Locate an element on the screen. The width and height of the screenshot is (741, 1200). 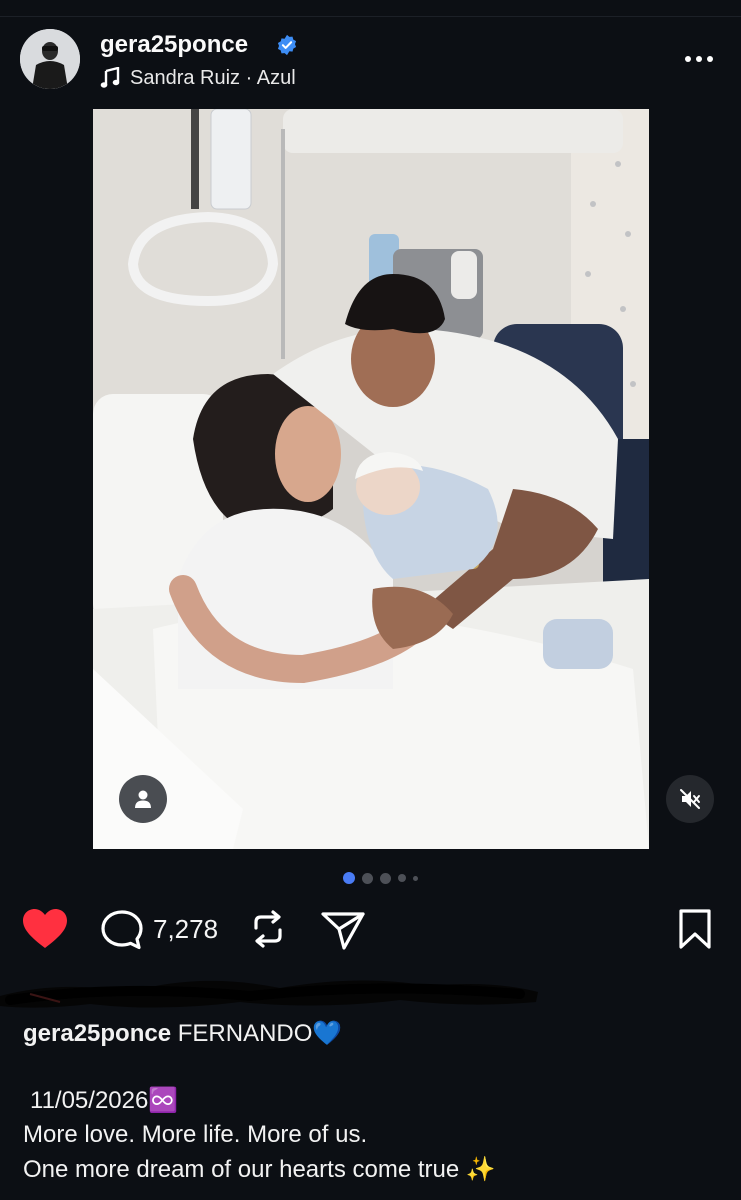
repost-icon is located at coordinates (268, 929).